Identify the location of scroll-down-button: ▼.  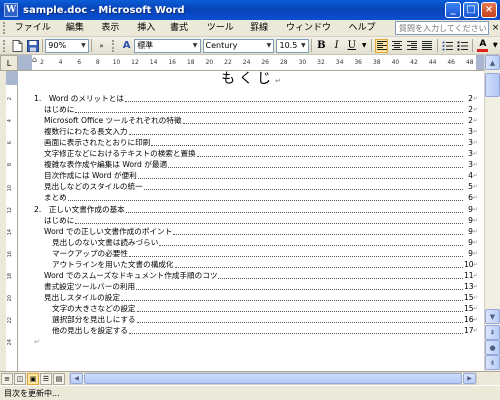
(492, 316).